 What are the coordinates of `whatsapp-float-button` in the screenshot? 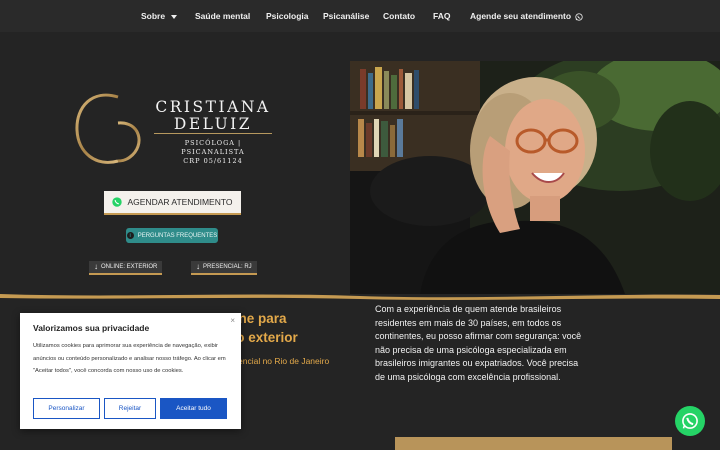 It's located at (690, 421).